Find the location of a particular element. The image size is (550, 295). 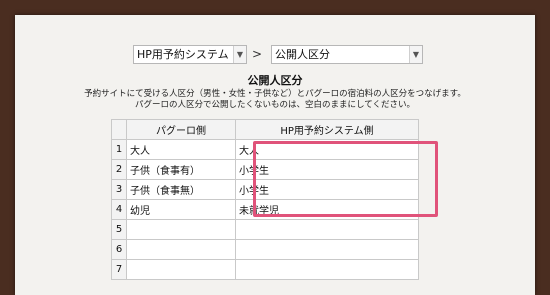

category-select-value: 公開人区分 is located at coordinates (302, 54).